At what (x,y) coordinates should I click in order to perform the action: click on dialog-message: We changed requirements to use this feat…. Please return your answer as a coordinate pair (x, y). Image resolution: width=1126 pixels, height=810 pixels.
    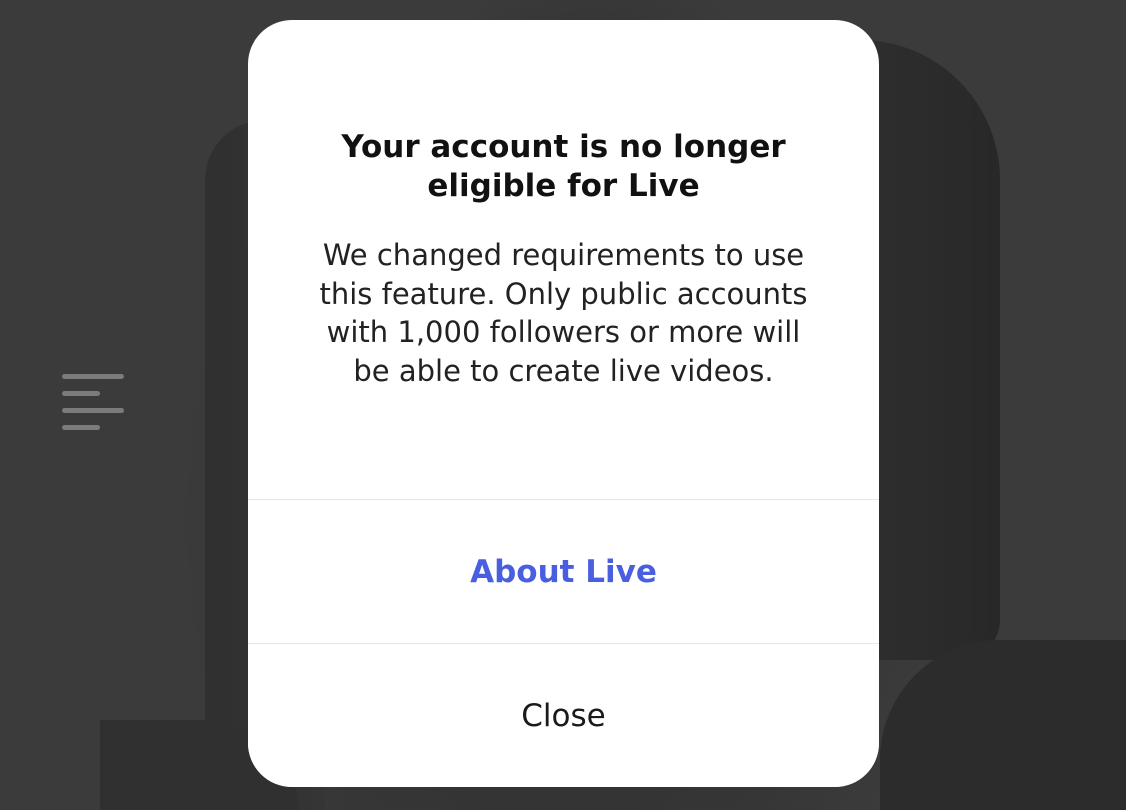
    Looking at the image, I should click on (563, 313).